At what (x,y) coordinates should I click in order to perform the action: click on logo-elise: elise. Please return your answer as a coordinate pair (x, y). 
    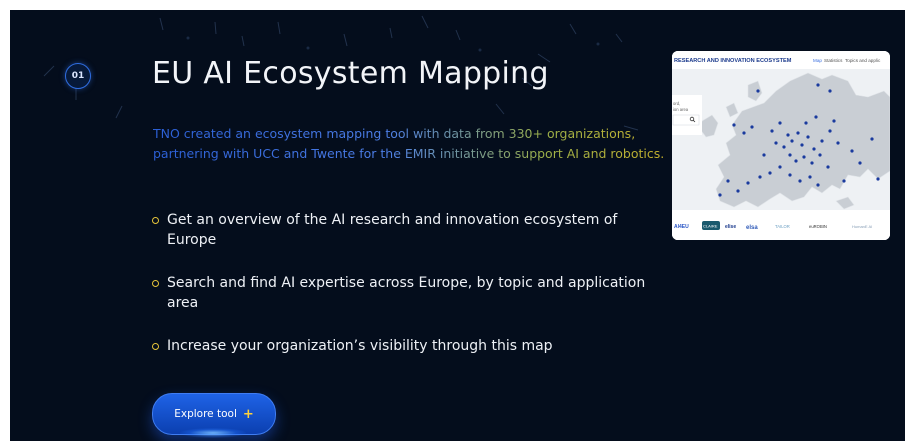
    Looking at the image, I should click on (730, 227).